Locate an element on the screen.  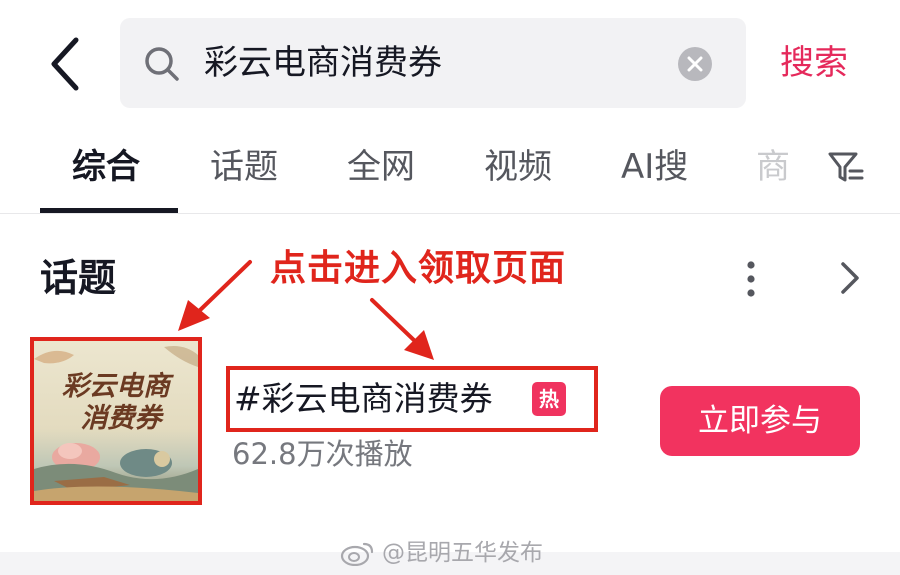
more-vertical-icon is located at coordinates (751, 279).